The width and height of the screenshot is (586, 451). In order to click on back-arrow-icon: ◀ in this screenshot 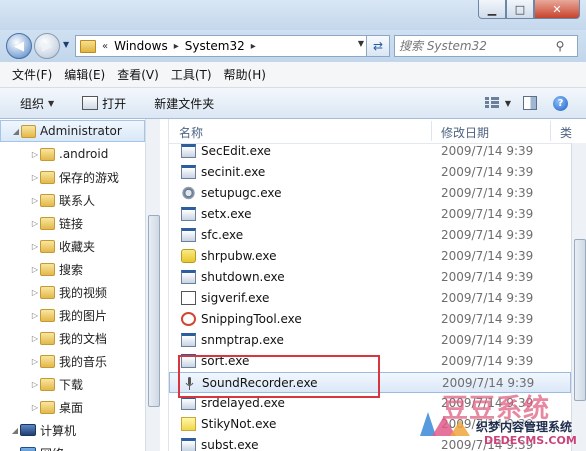, I will do `click(19, 46)`.